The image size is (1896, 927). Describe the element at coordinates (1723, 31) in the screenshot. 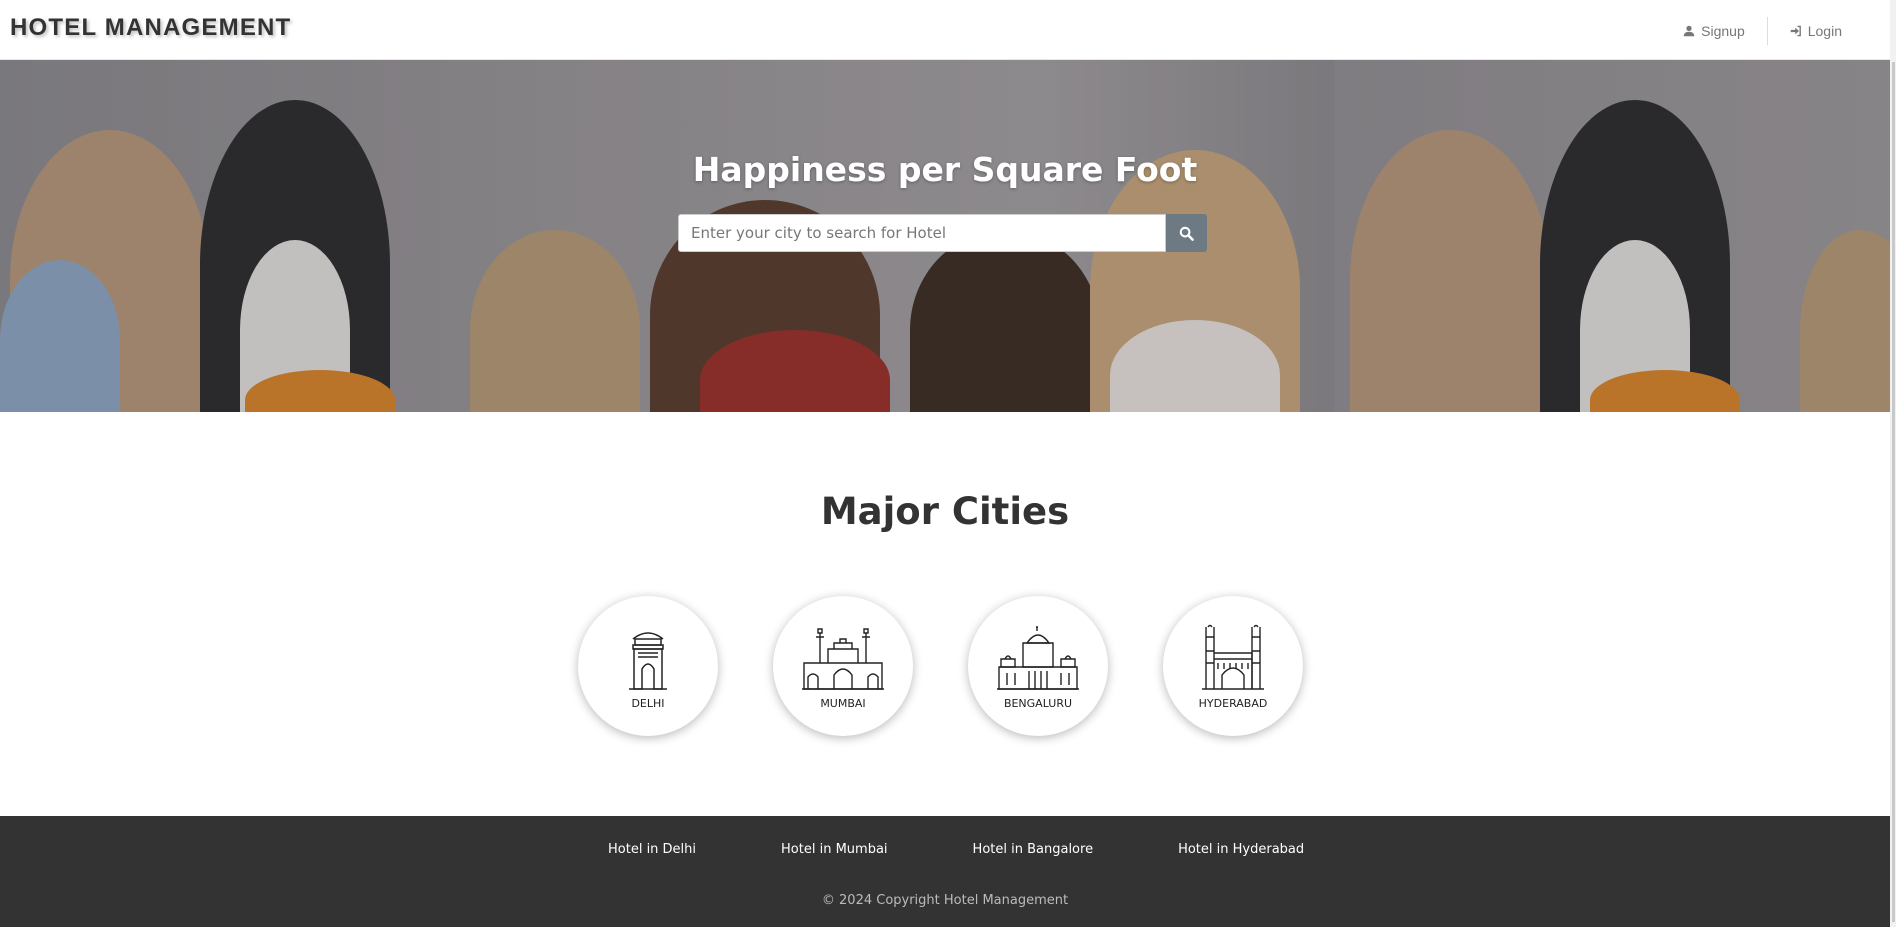

I see `signup-label: Signup` at that location.